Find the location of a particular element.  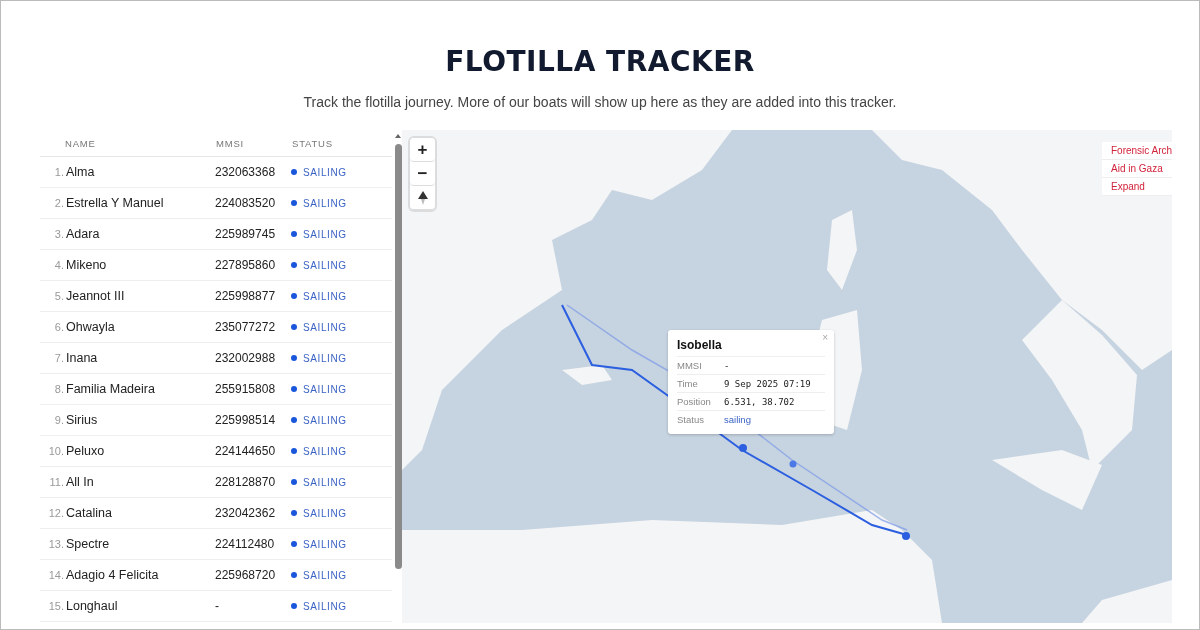

boat-row: 4. Mikeno 227895860 SAILING is located at coordinates (216, 265).